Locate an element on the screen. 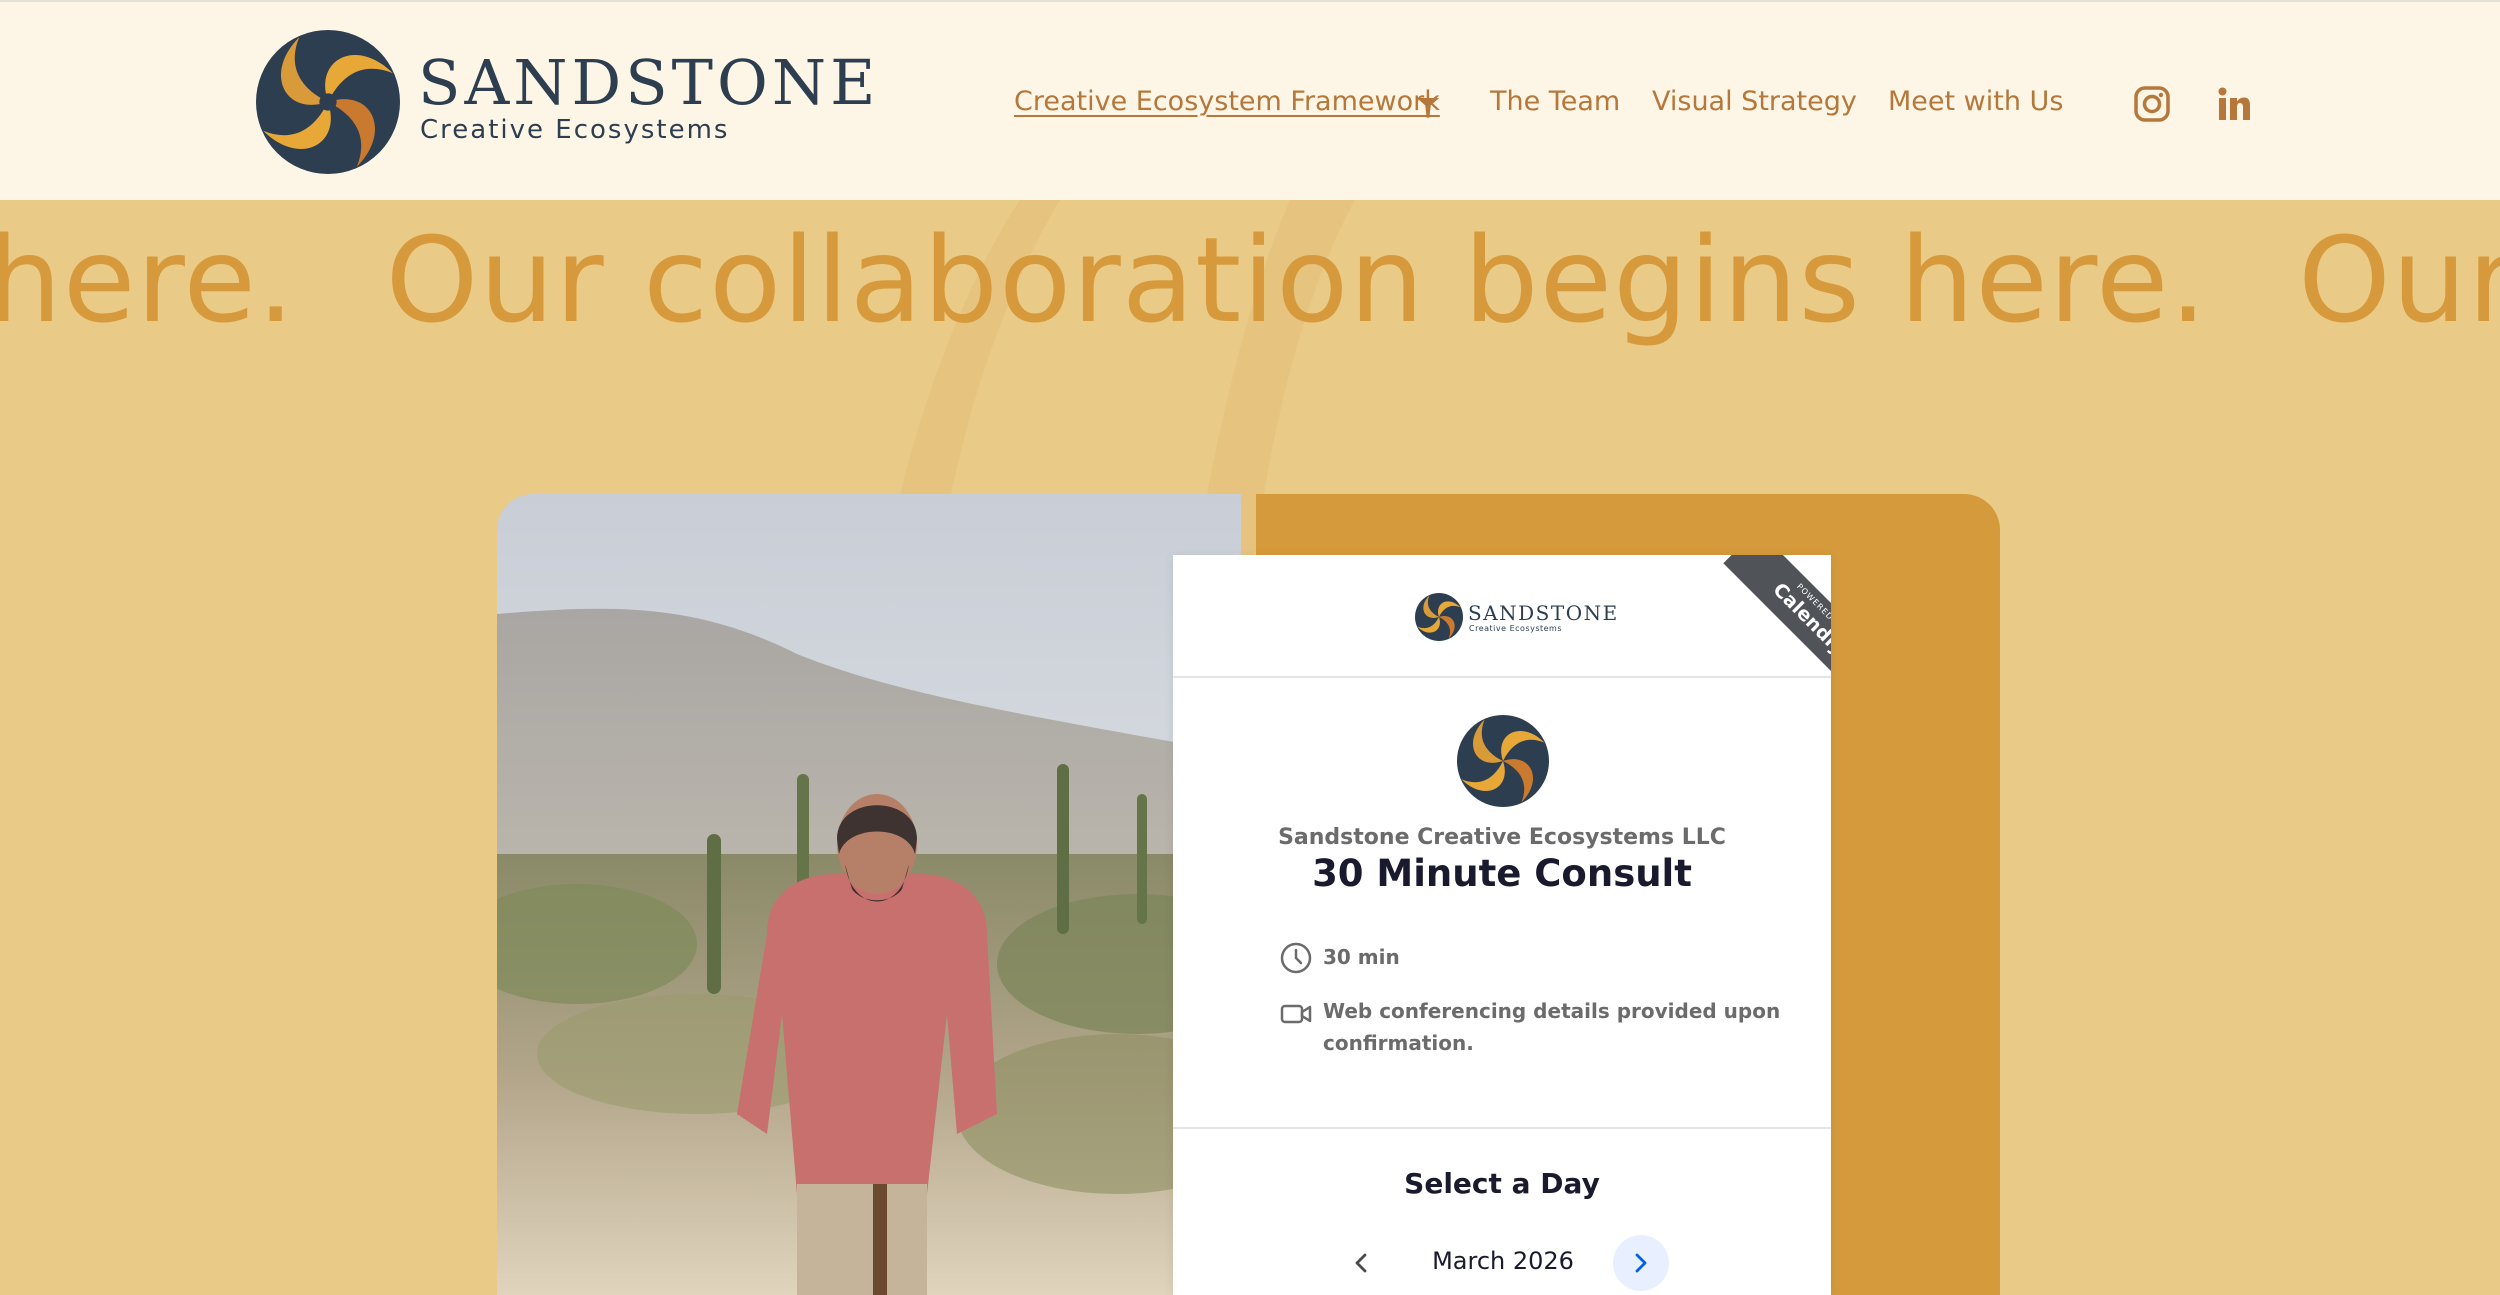 The image size is (2500, 1295). sandstone-logo-icon is located at coordinates (328, 102).